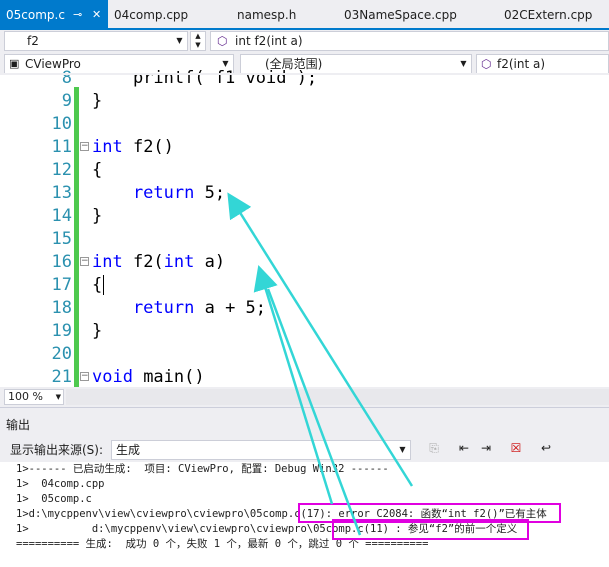 The width and height of the screenshot is (609, 567). I want to click on arrow-from-definition, so click(314, 412).